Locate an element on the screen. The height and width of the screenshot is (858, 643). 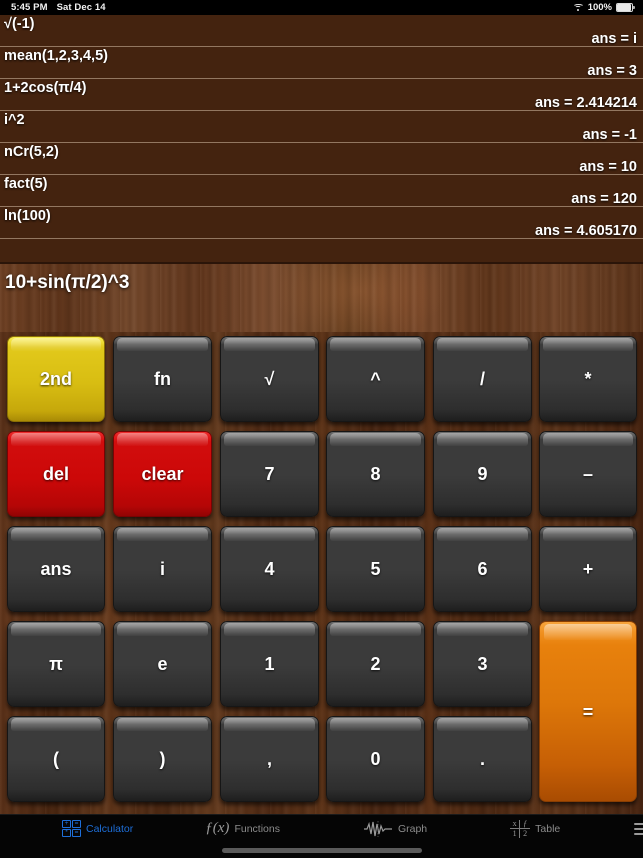
key-4-label: 4 is located at coordinates (269, 569).